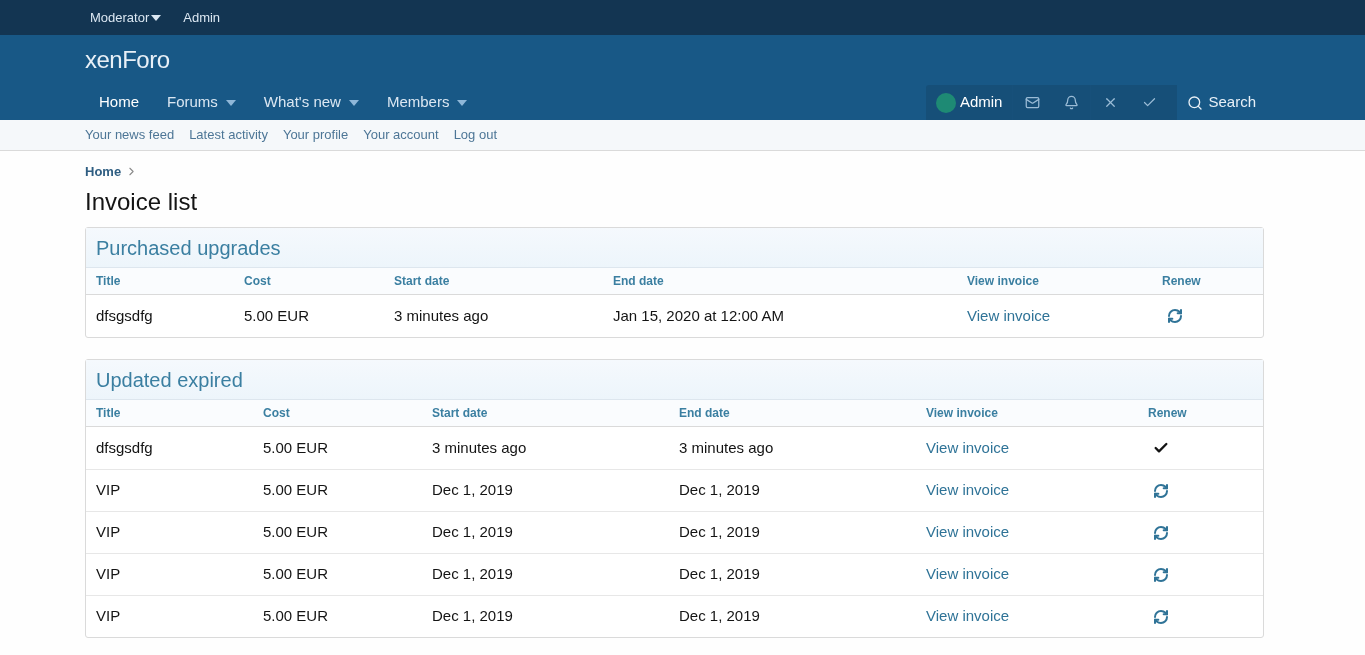 This screenshot has width=1365, height=655. Describe the element at coordinates (119, 102) in the screenshot. I see `nav-tab: Home` at that location.